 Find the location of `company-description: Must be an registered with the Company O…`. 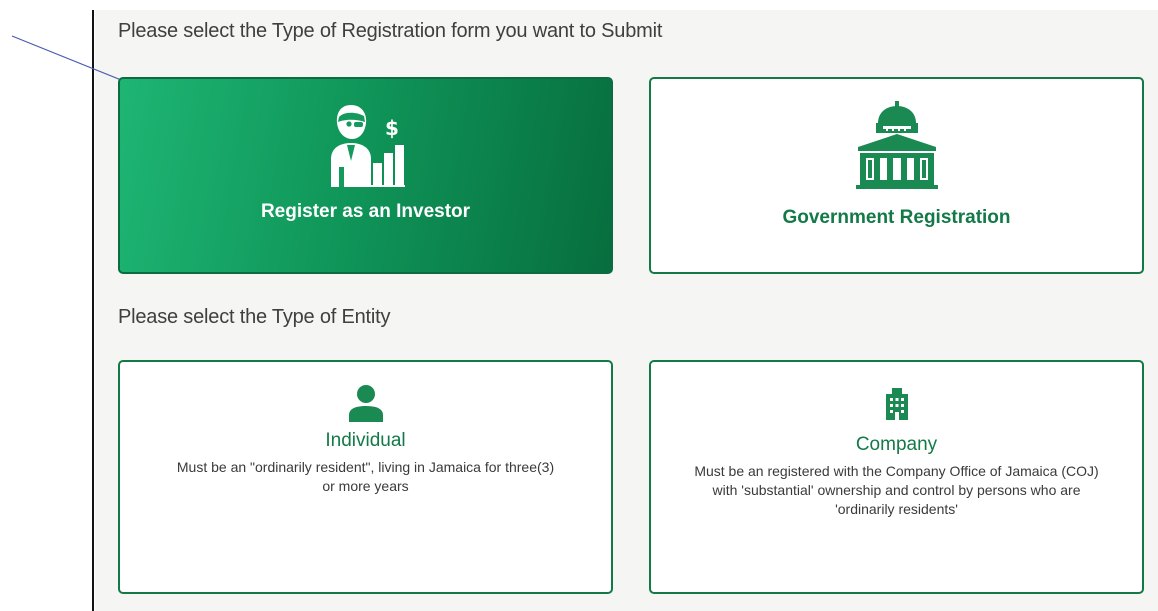

company-description: Must be an registered with the Company O… is located at coordinates (896, 490).